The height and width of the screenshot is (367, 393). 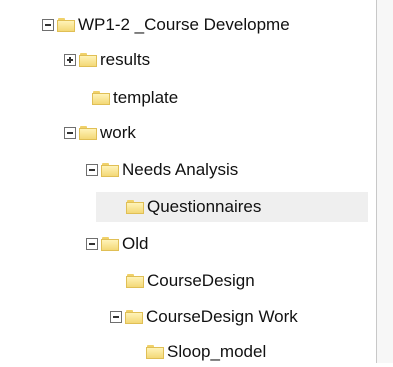 I want to click on tree-node-template: template, so click(x=135, y=98).